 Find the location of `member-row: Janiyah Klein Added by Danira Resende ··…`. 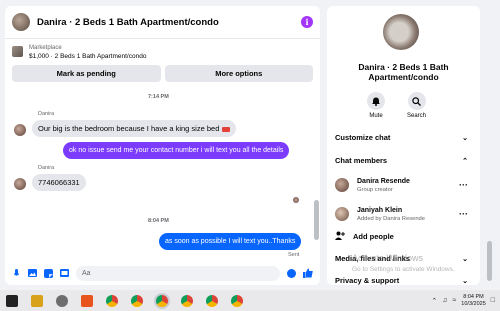

member-row: Janiyah Klein Added by Danira Resende ··… is located at coordinates (401, 214).